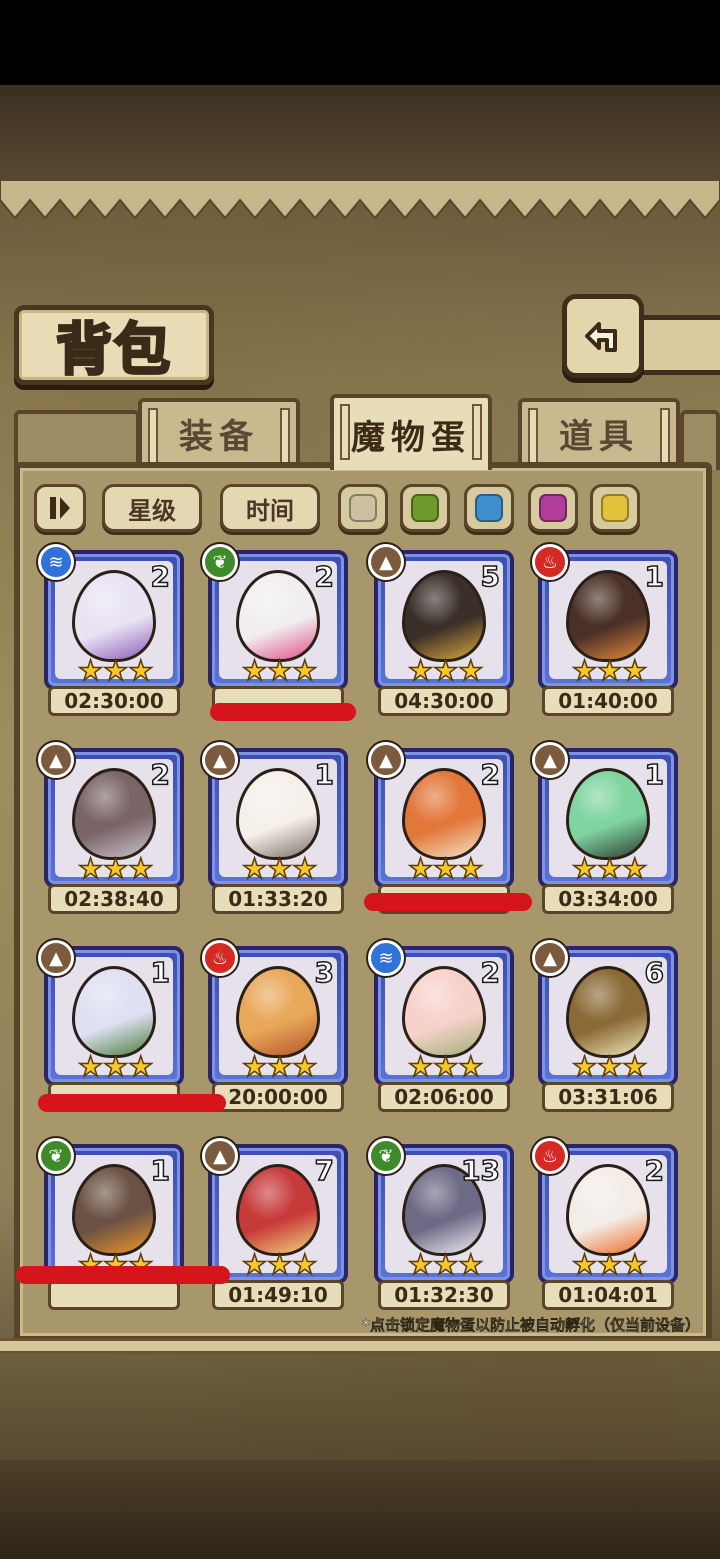 Image resolution: width=720 pixels, height=1559 pixels. Describe the element at coordinates (441, 632) in the screenshot. I see `egg-card: 5 ★ ★ ★ ▲ 04:30:00` at that location.